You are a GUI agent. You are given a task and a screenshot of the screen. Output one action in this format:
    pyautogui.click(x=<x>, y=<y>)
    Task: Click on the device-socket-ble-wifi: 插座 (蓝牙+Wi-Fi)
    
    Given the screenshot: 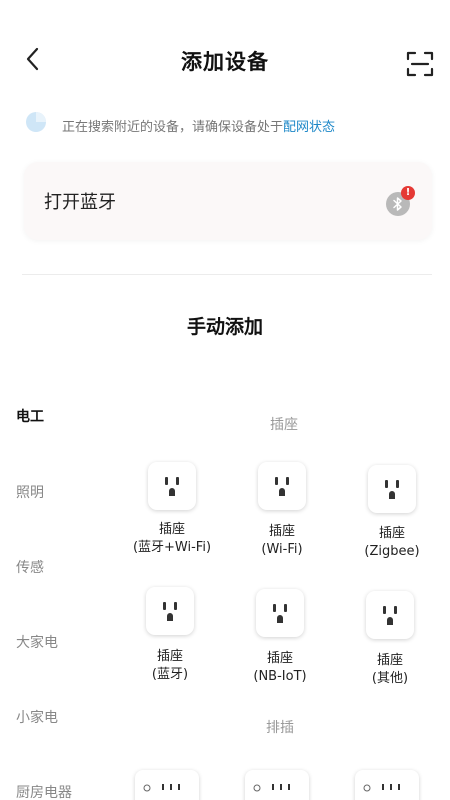 What is the action you would take?
    pyautogui.click(x=172, y=539)
    